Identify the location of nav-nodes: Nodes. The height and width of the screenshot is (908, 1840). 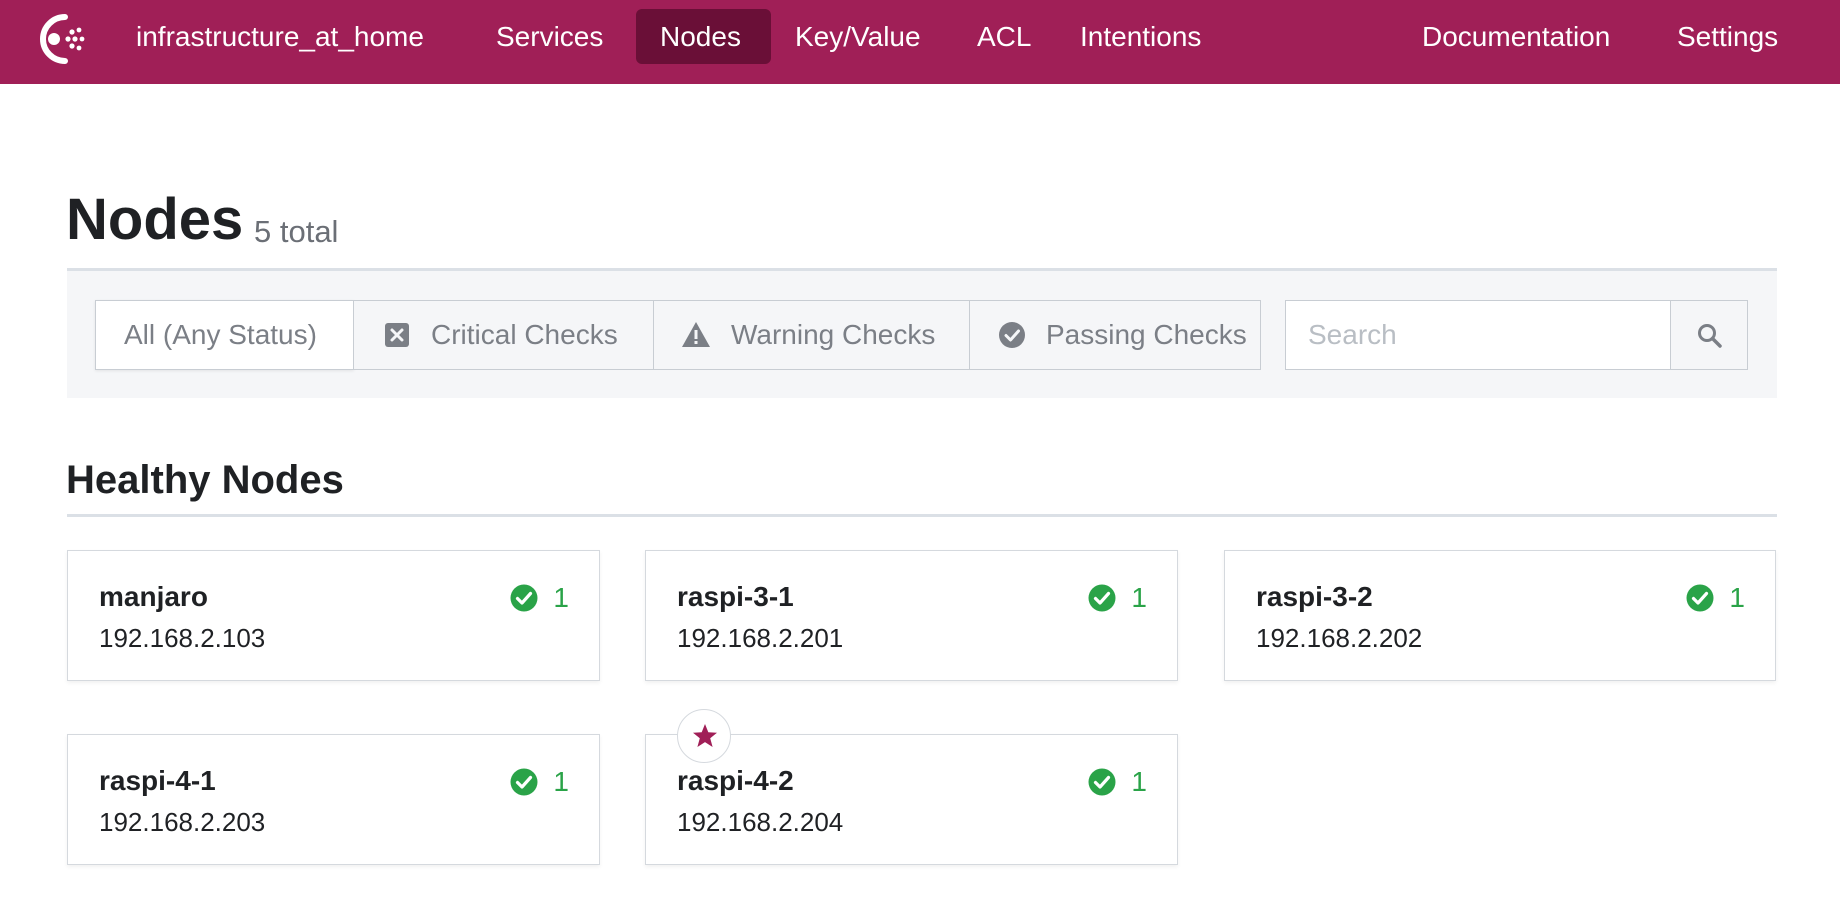
(703, 36).